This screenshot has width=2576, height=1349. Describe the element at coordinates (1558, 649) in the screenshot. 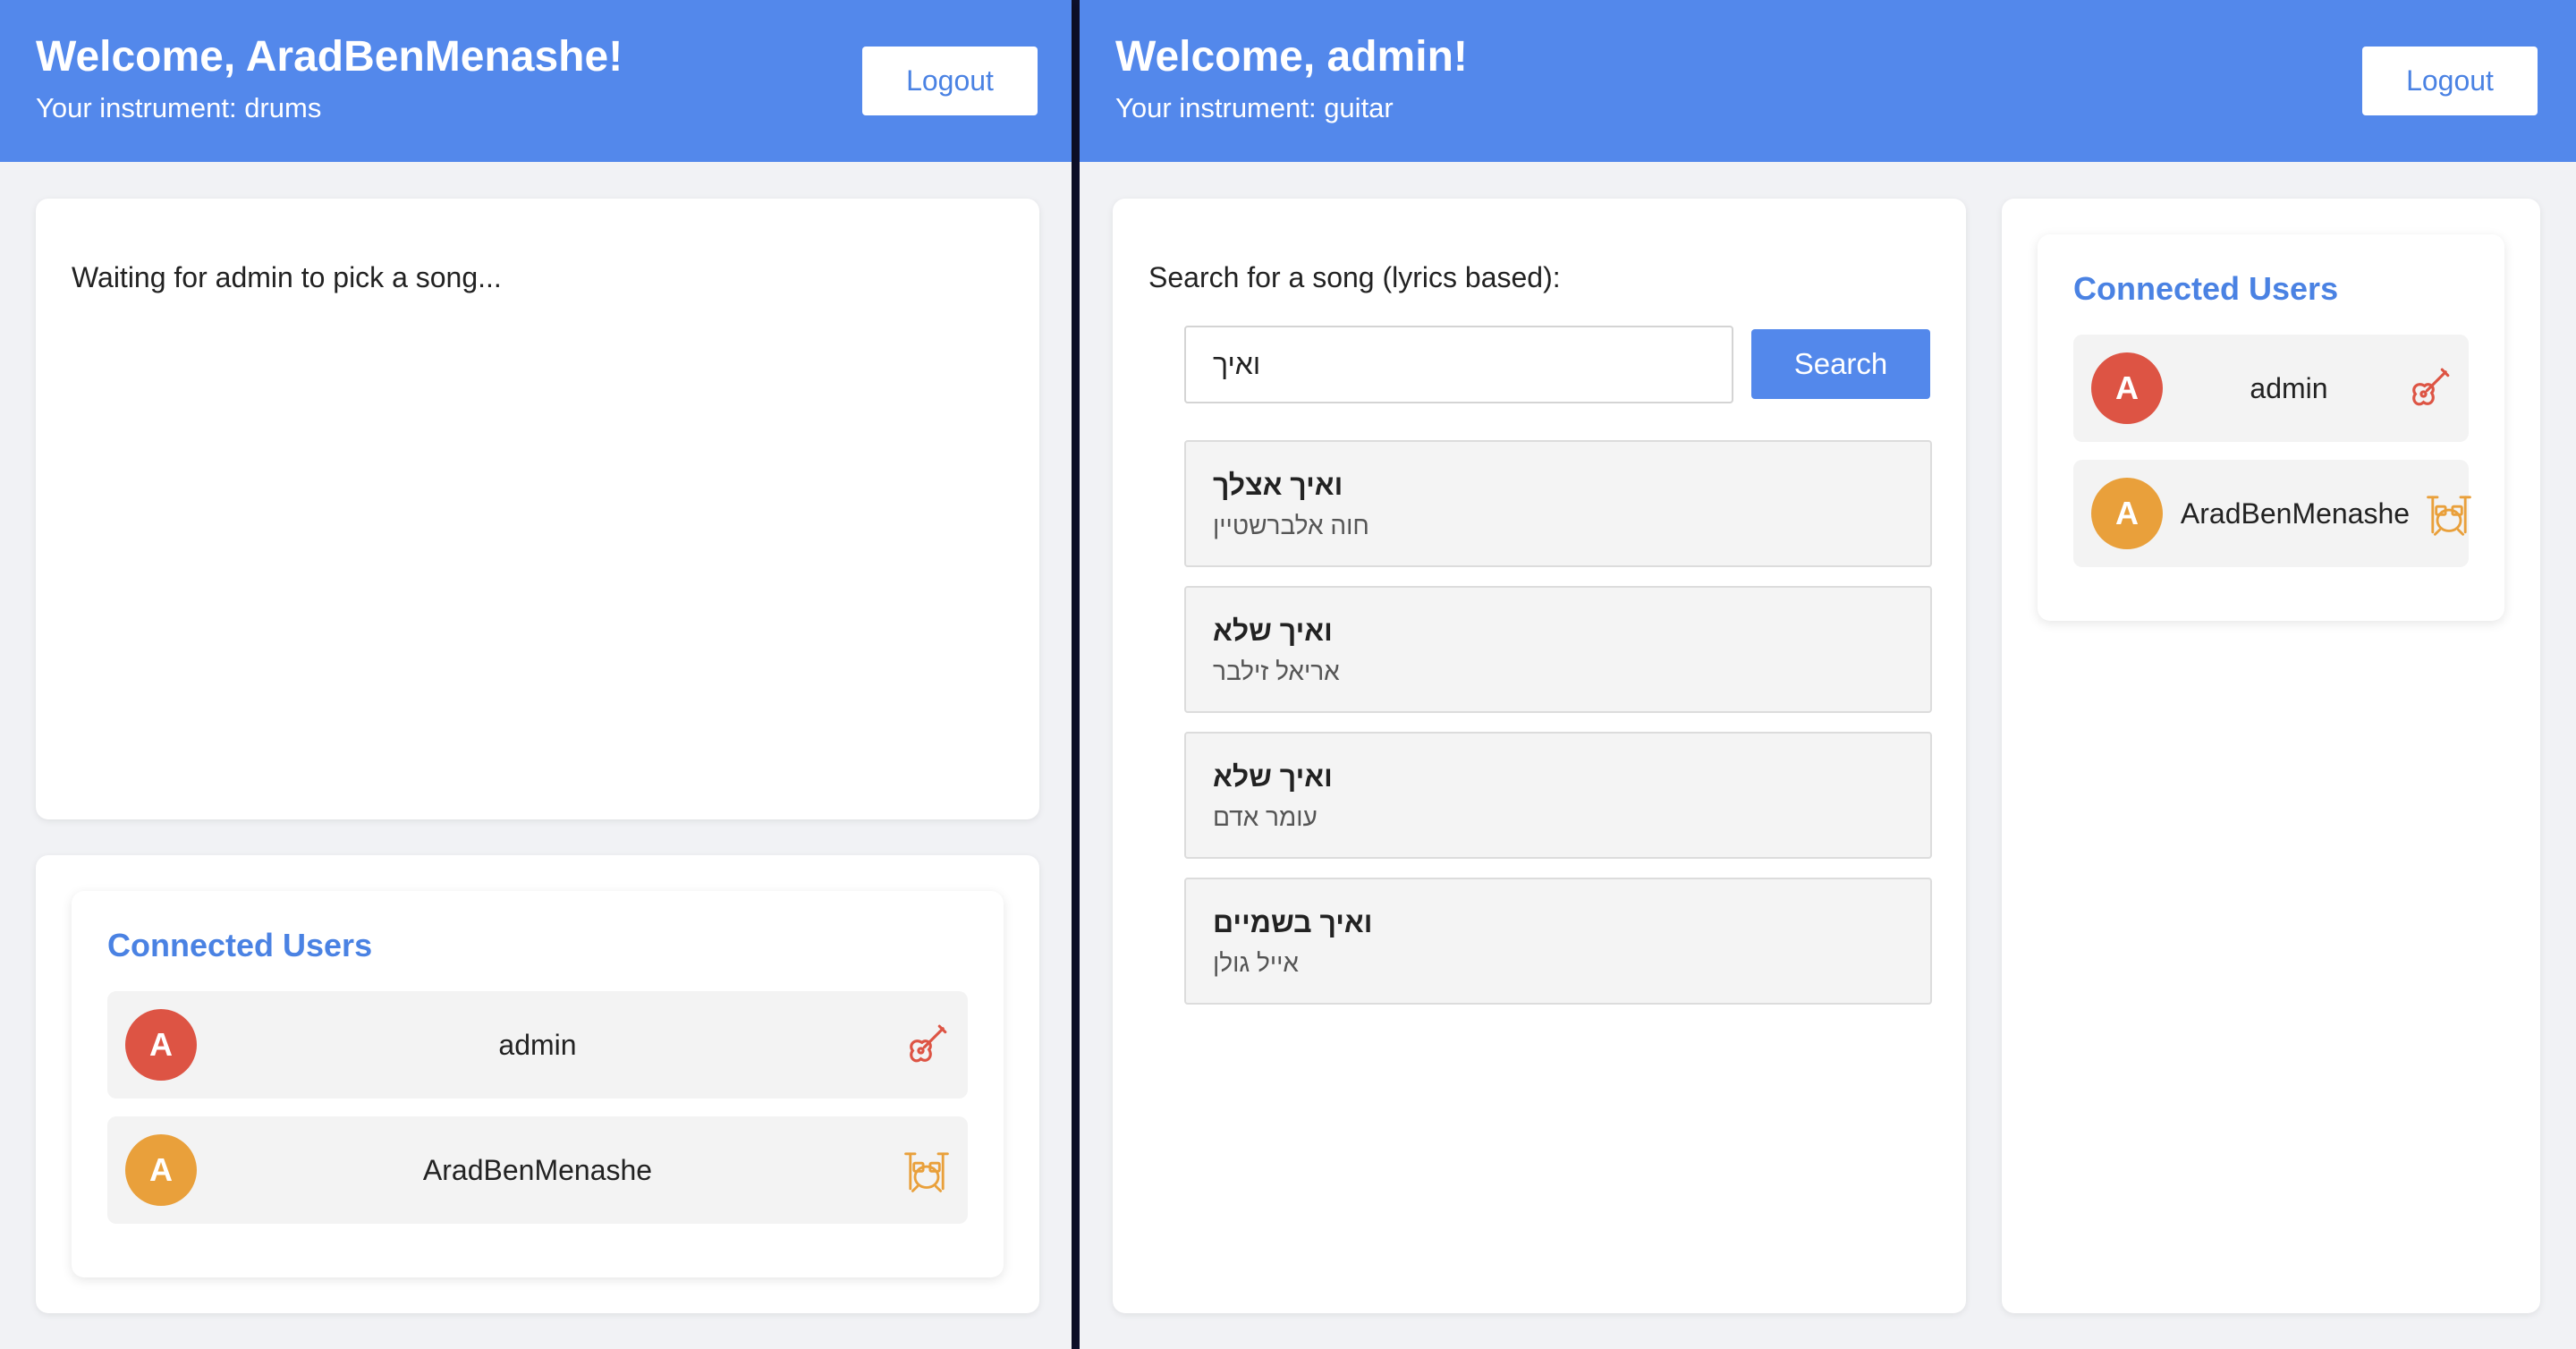

I see `song-result: ואיך שלא אריאל זילבר` at that location.